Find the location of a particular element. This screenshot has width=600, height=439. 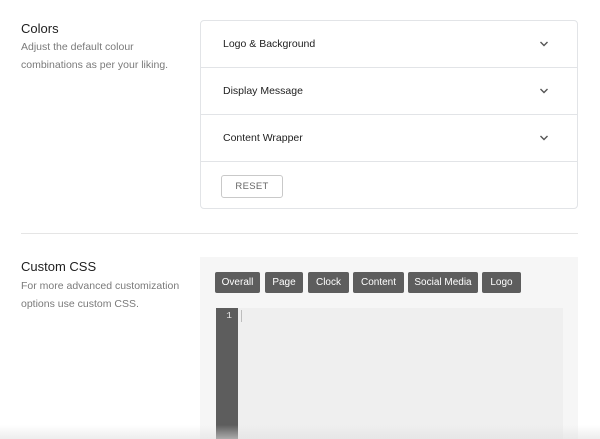

accordion-item-label: Content Wrapper is located at coordinates (263, 138).